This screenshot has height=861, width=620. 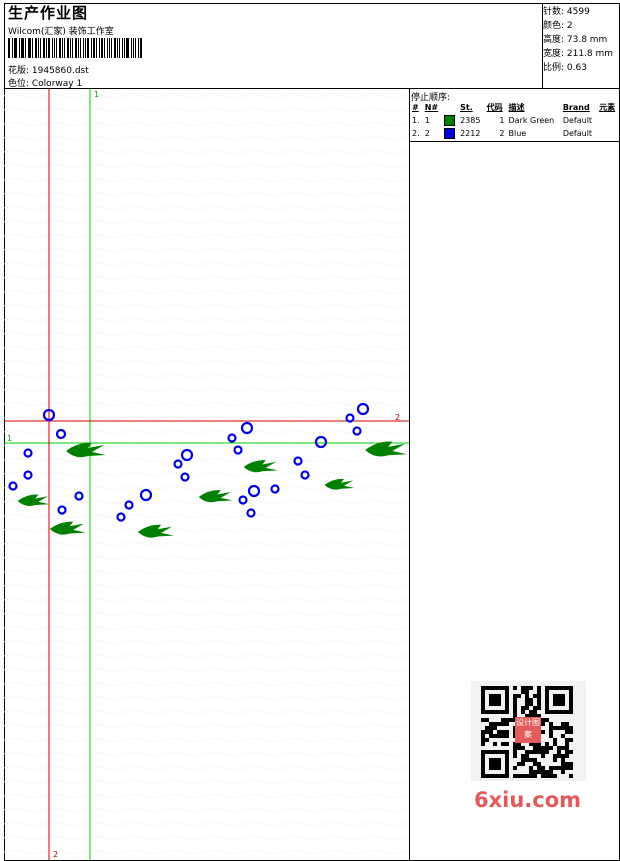 What do you see at coordinates (415, 107) in the screenshot?
I see `col-num: #` at bounding box center [415, 107].